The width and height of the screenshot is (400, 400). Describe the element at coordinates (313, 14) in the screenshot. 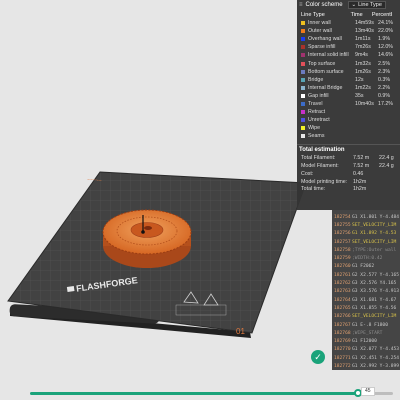

I see `col-line-type: Line Type` at that location.